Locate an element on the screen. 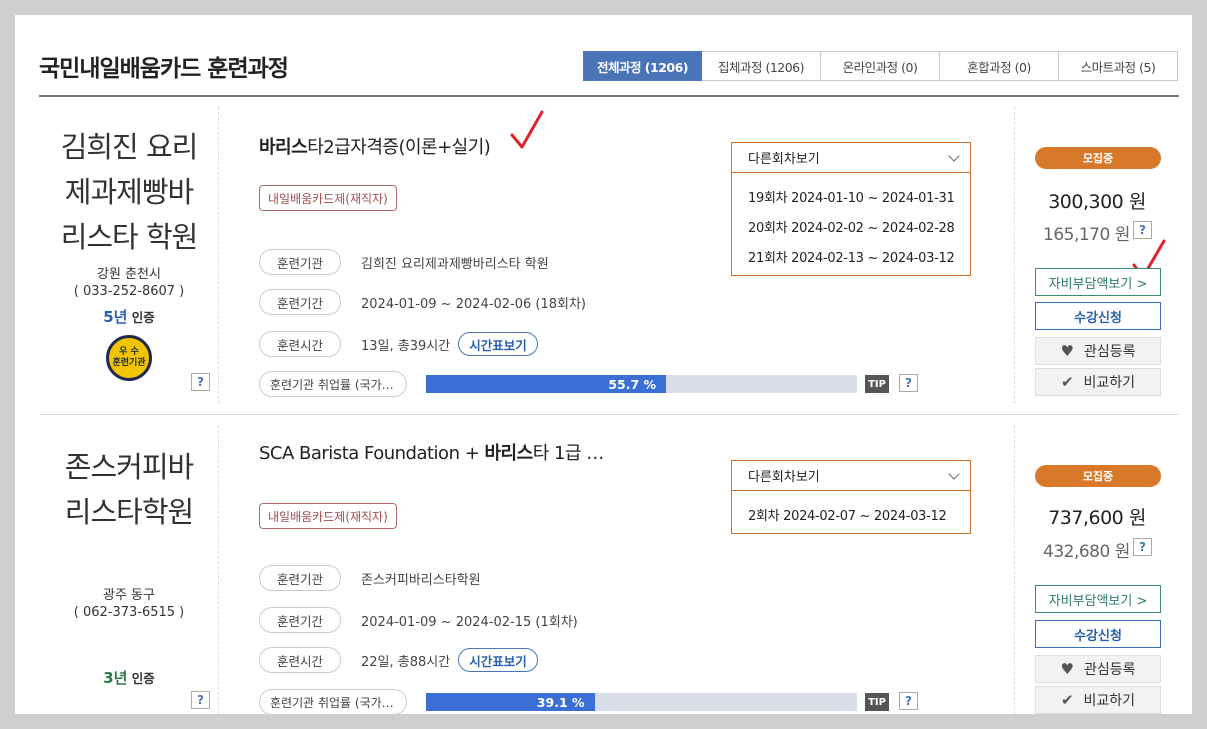  tab-classroom: 집체과정 (1206) is located at coordinates (761, 66).